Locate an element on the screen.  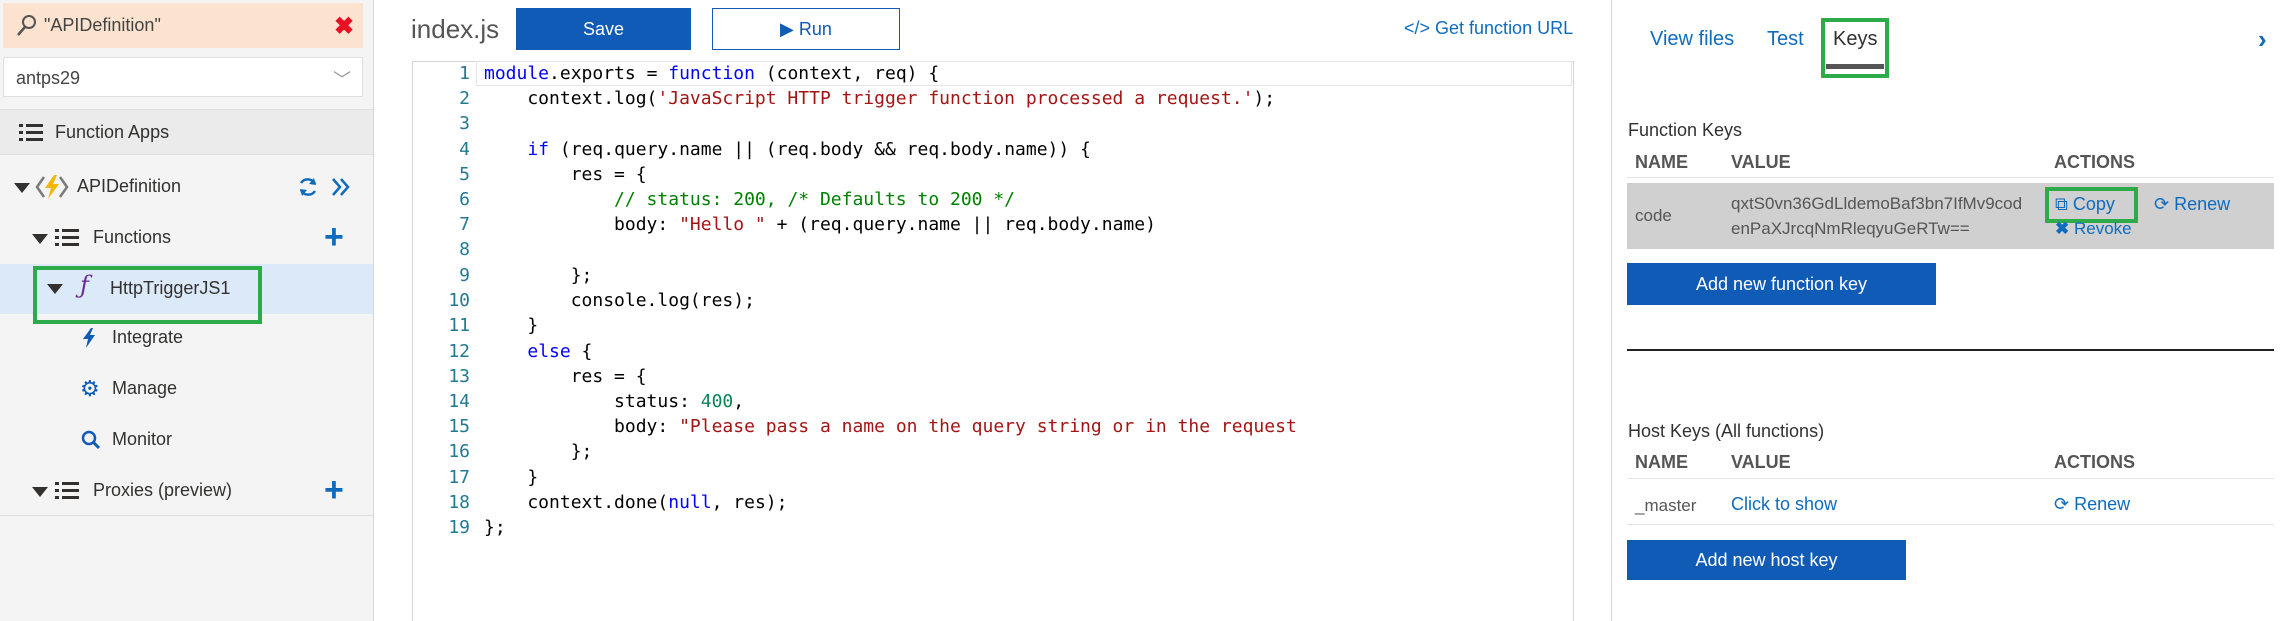
line-number: 6 is located at coordinates (464, 199).